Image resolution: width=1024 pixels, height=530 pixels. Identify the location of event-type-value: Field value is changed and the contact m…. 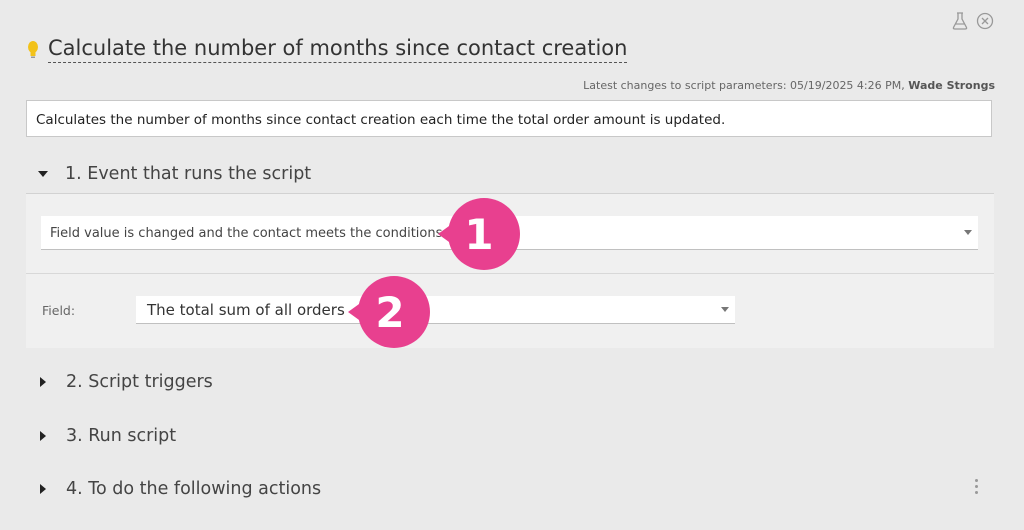
(246, 233).